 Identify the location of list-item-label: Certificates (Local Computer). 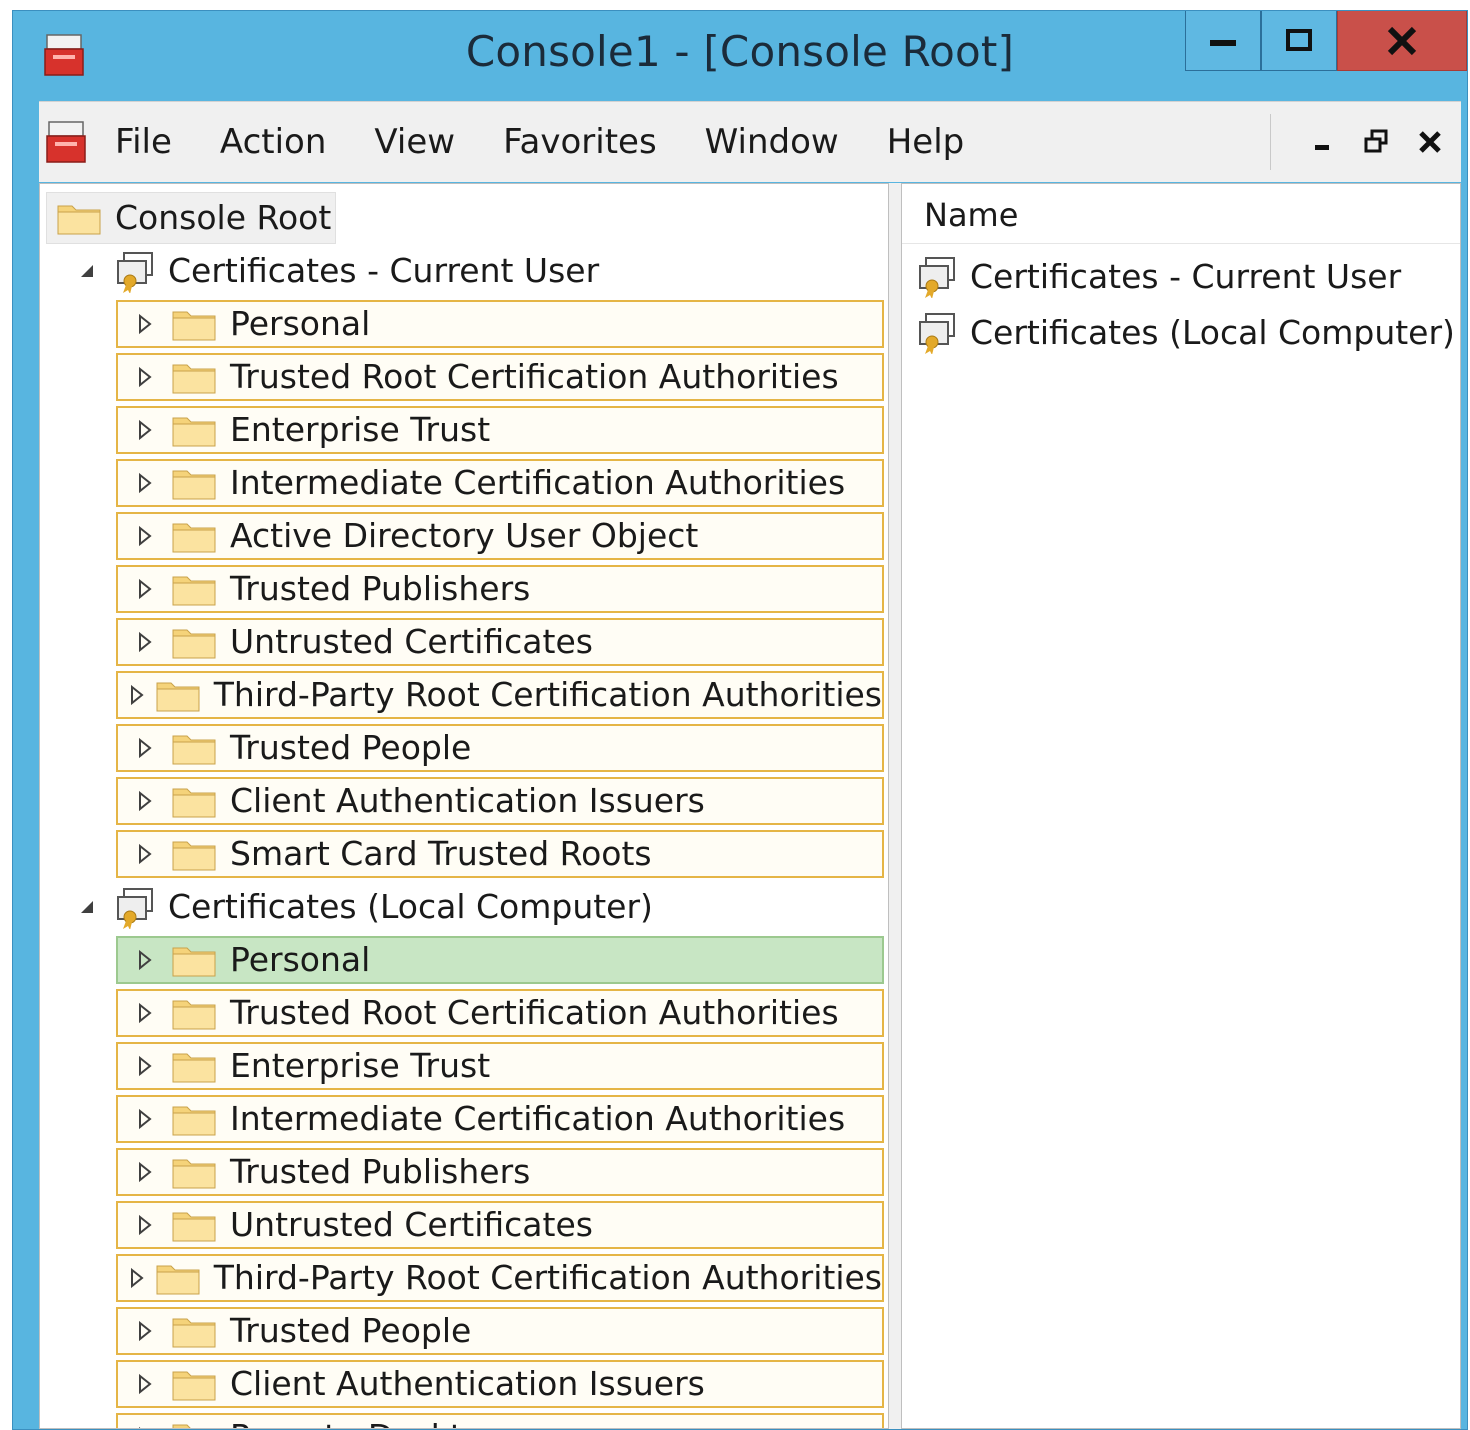
(1212, 332).